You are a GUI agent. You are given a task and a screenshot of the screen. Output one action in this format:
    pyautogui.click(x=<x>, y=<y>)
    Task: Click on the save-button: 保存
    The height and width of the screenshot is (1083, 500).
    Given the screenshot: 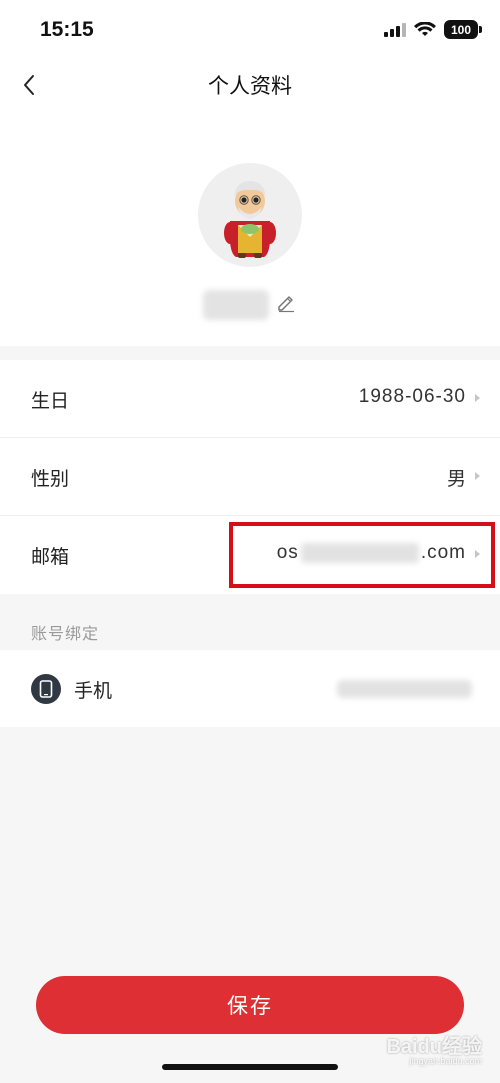 What is the action you would take?
    pyautogui.click(x=250, y=1005)
    